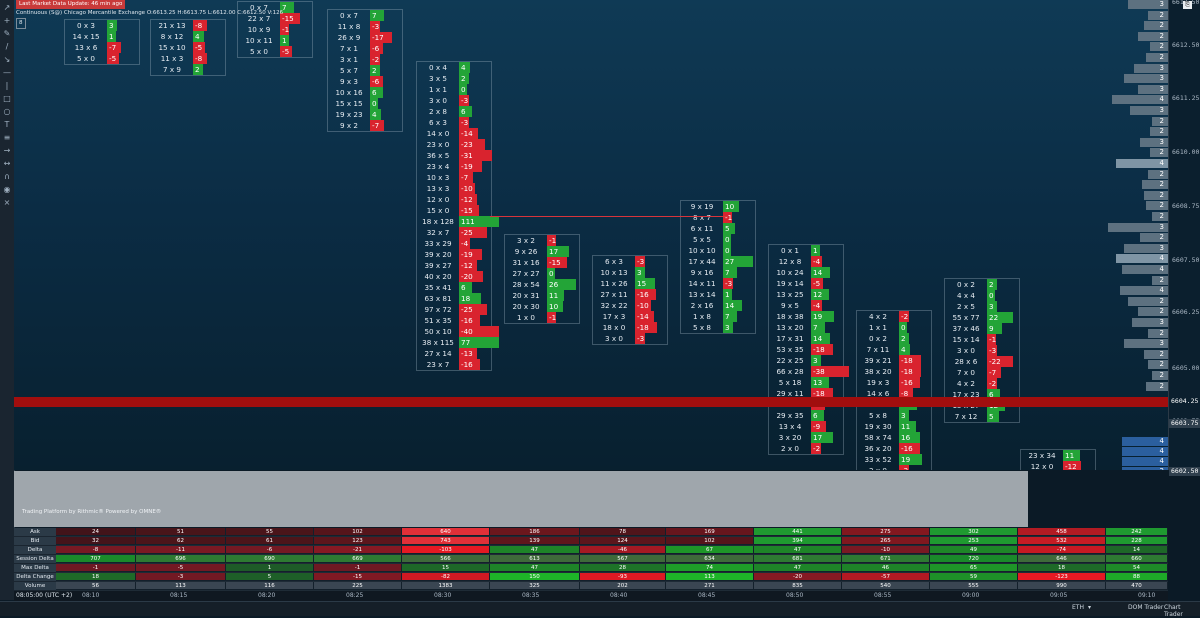 This screenshot has height=618, width=1200. What do you see at coordinates (7, 85) in the screenshot?
I see `vertical-line-icon: |` at bounding box center [7, 85].